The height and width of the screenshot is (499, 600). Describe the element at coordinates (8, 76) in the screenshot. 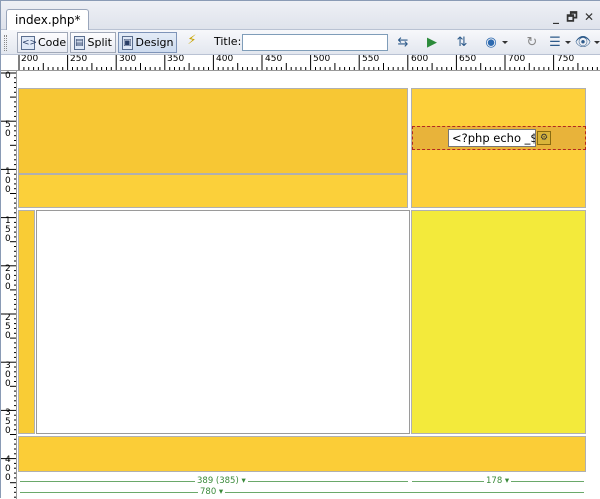

I see `ruler-label: 0` at that location.